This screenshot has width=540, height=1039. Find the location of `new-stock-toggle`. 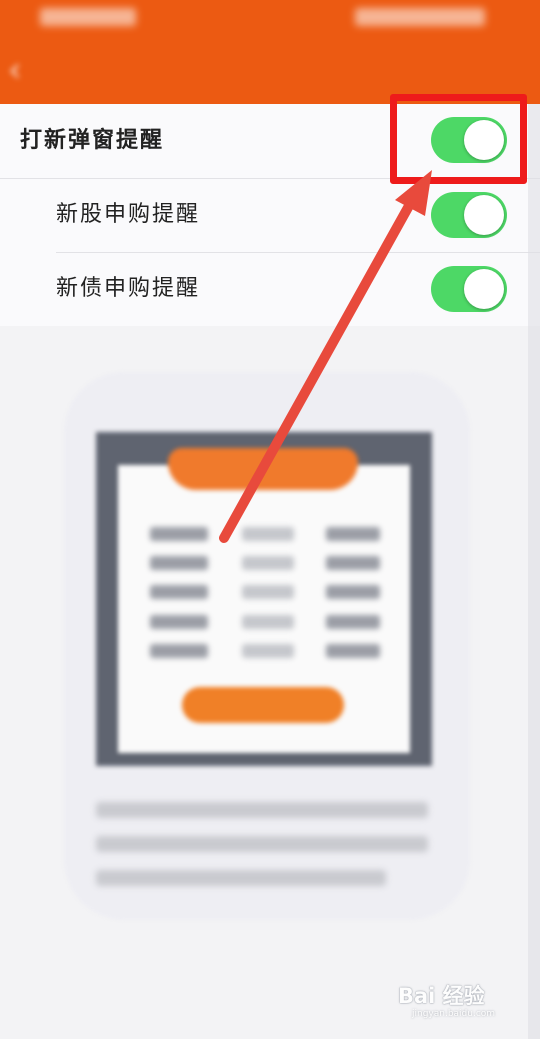

new-stock-toggle is located at coordinates (469, 215).